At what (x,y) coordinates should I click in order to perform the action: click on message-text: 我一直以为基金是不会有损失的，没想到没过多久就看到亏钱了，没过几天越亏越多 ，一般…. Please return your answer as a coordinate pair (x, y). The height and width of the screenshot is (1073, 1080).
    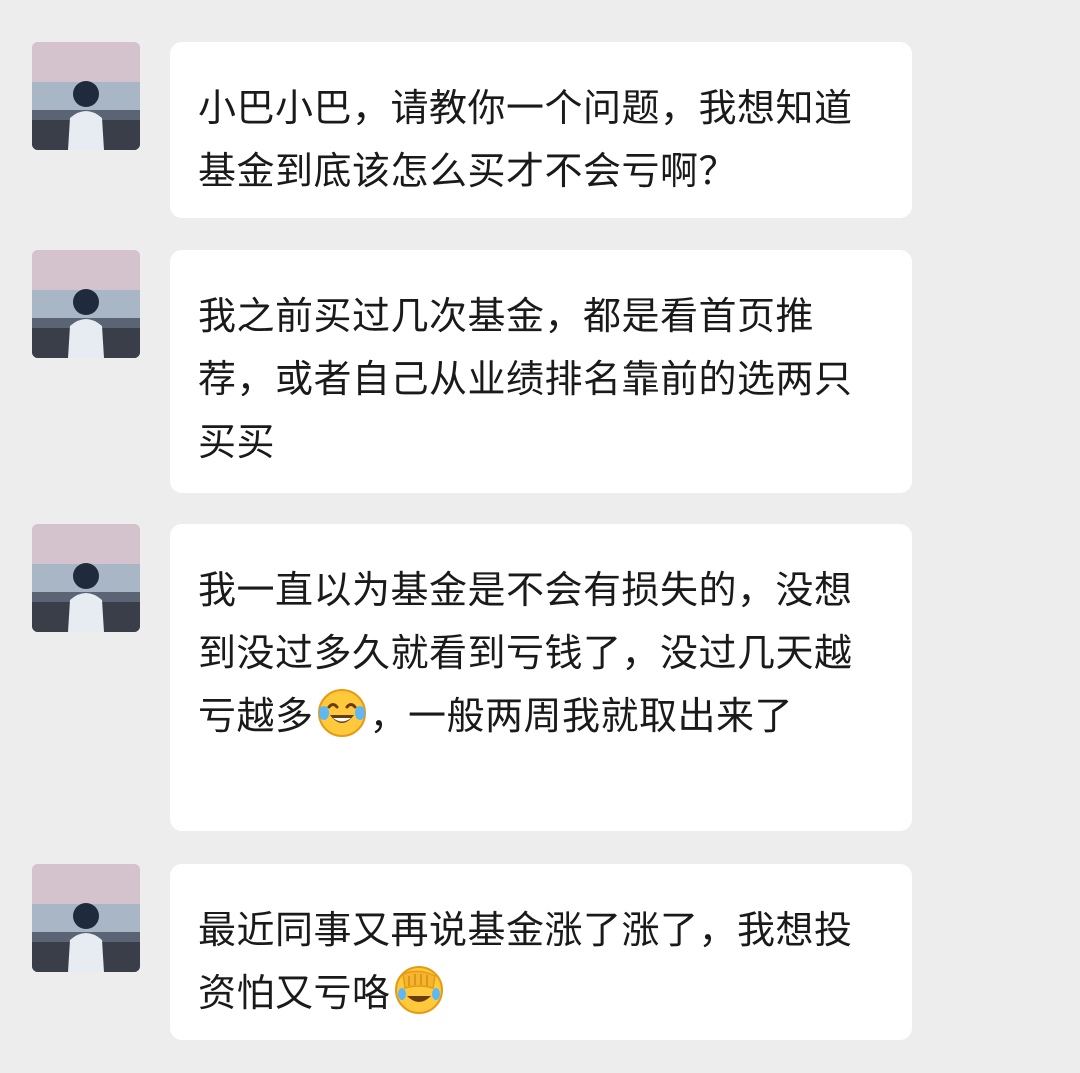
    Looking at the image, I should click on (541, 653).